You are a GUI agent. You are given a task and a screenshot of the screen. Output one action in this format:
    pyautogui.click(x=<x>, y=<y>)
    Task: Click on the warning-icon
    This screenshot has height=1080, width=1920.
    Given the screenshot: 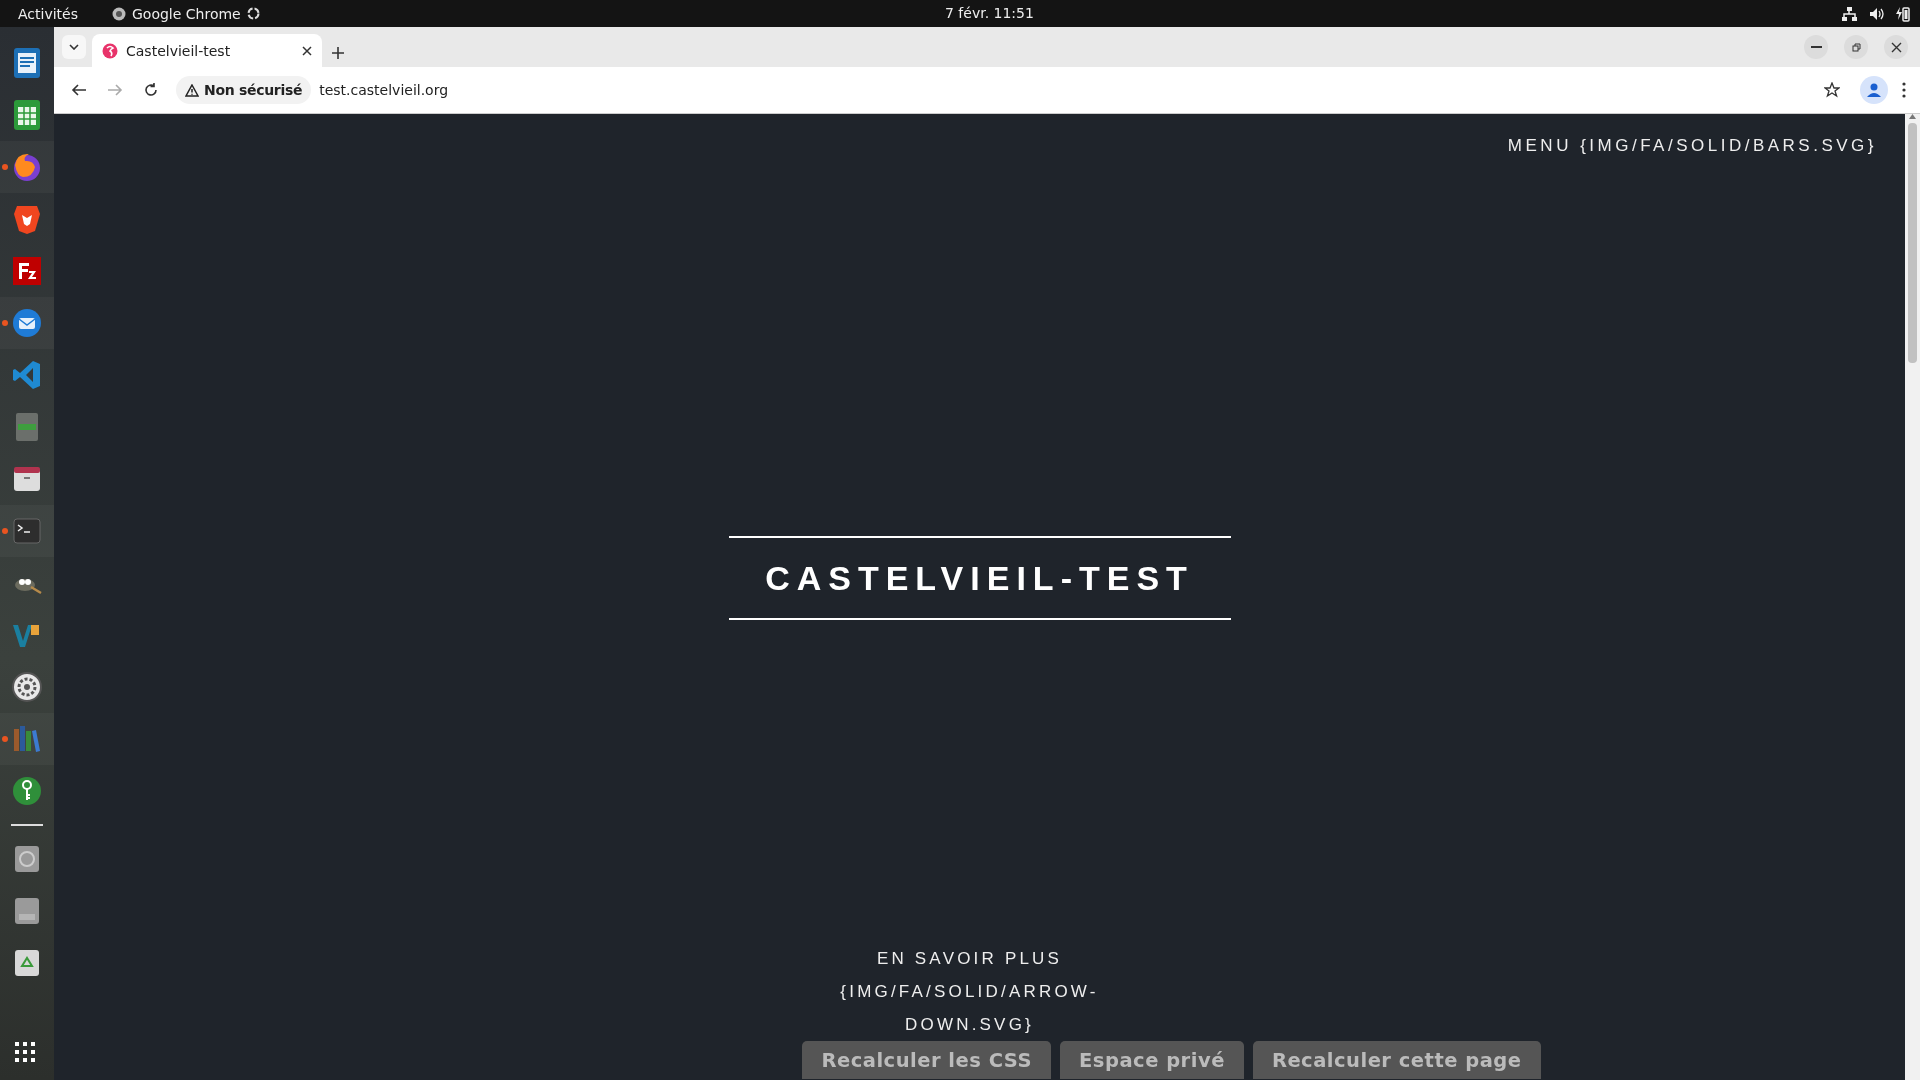 What is the action you would take?
    pyautogui.click(x=192, y=90)
    